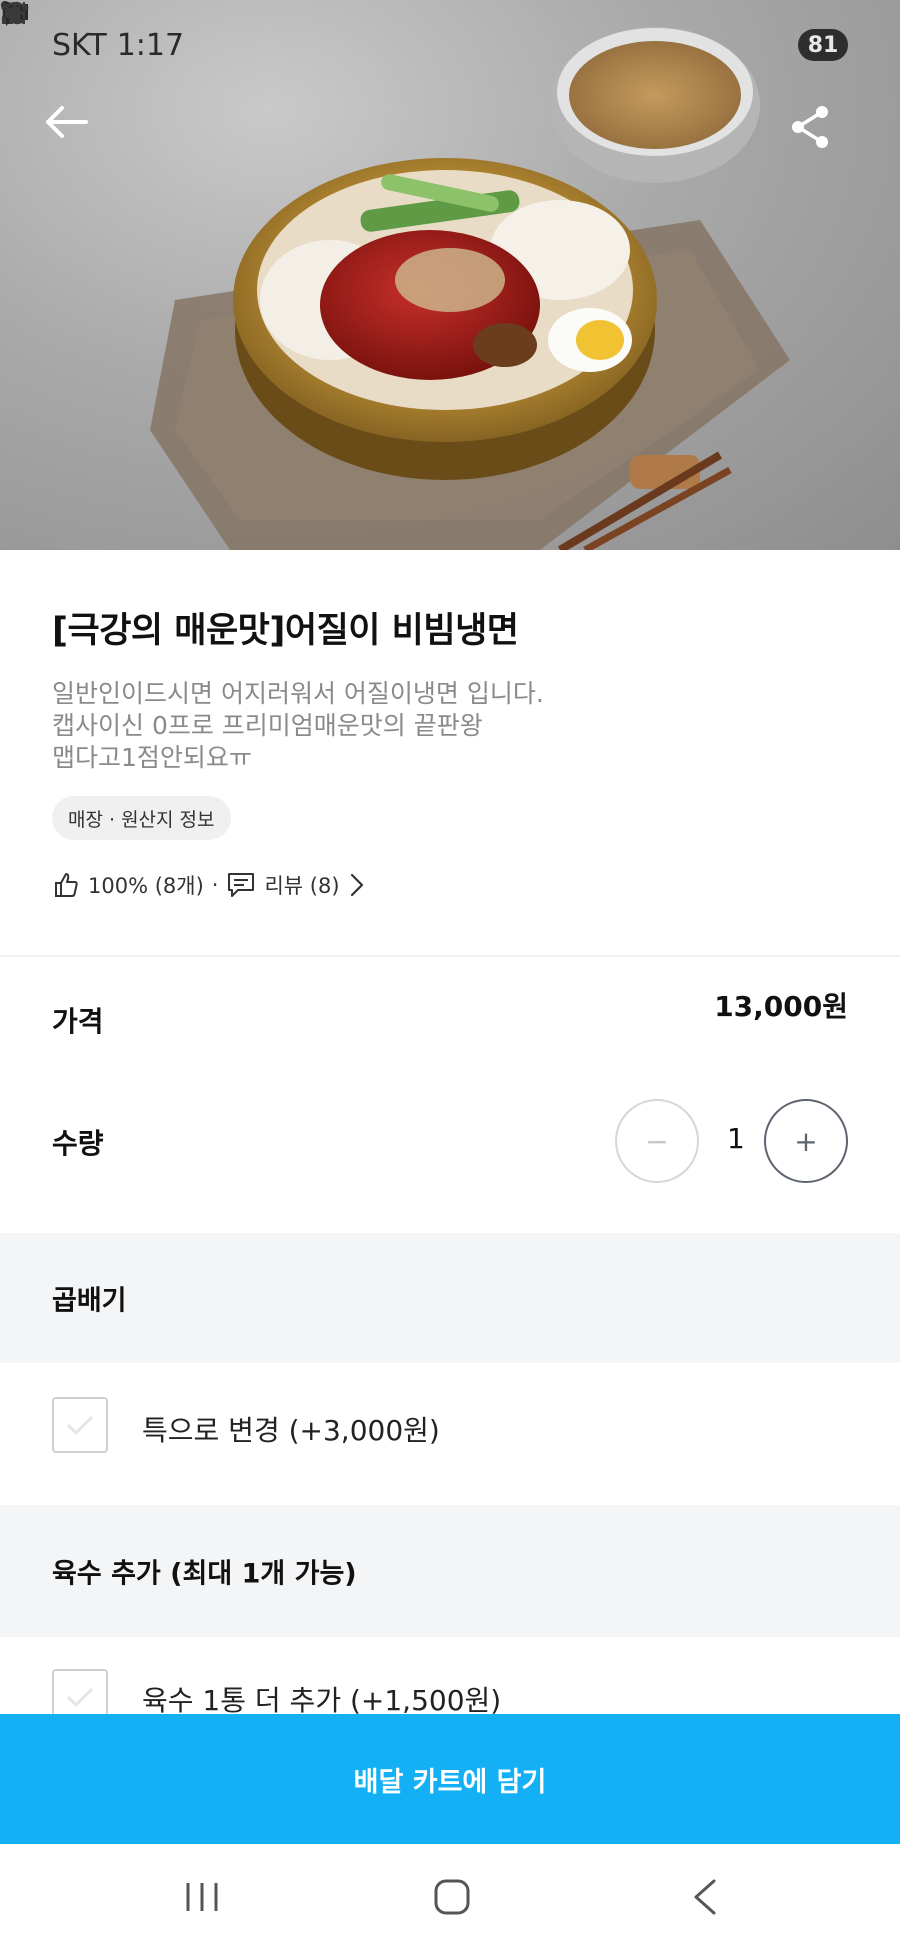 The height and width of the screenshot is (1950, 900). I want to click on system-navigation-bar, so click(450, 1897).